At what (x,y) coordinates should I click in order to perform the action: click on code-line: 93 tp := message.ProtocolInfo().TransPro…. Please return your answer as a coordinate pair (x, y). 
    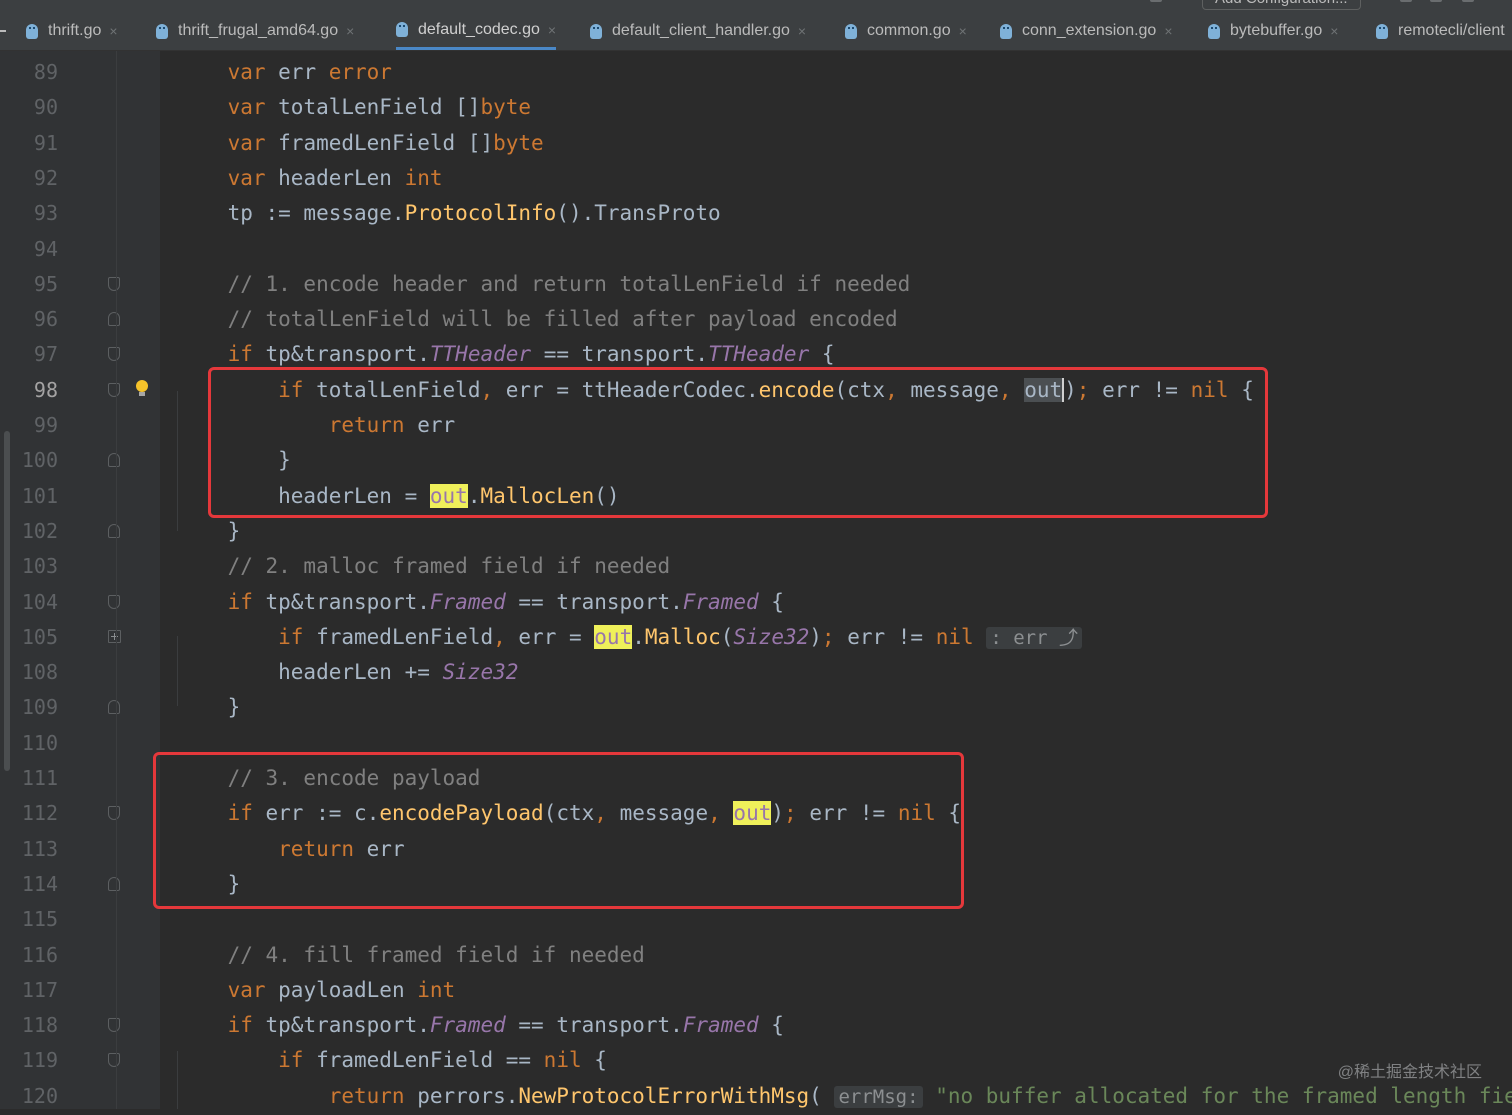
    Looking at the image, I should click on (756, 213).